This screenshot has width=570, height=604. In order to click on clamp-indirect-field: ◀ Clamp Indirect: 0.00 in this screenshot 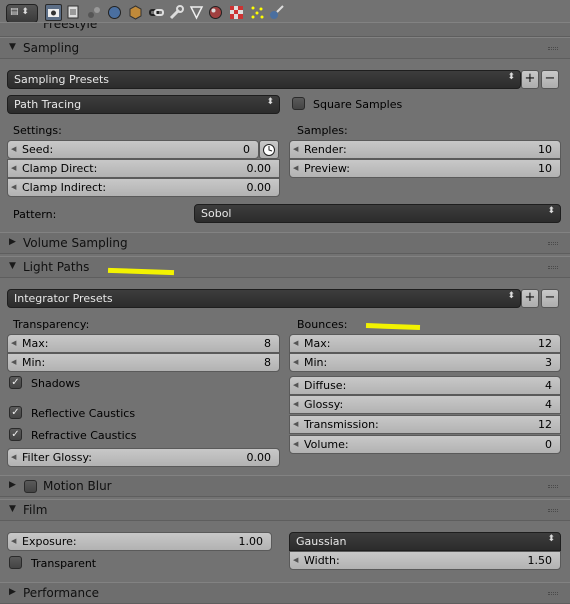, I will do `click(143, 187)`.